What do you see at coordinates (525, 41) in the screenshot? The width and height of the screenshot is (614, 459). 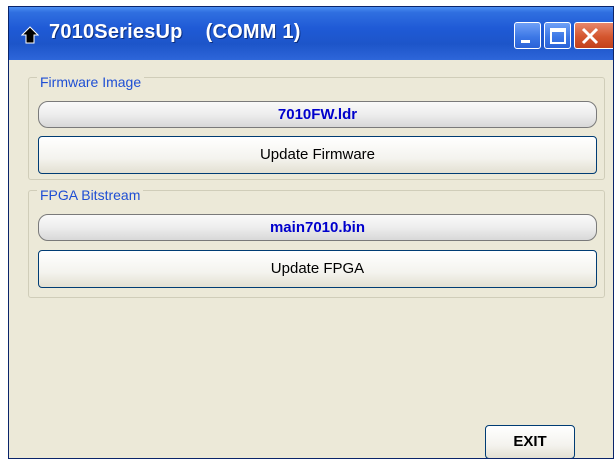 I see `minimize-icon` at bounding box center [525, 41].